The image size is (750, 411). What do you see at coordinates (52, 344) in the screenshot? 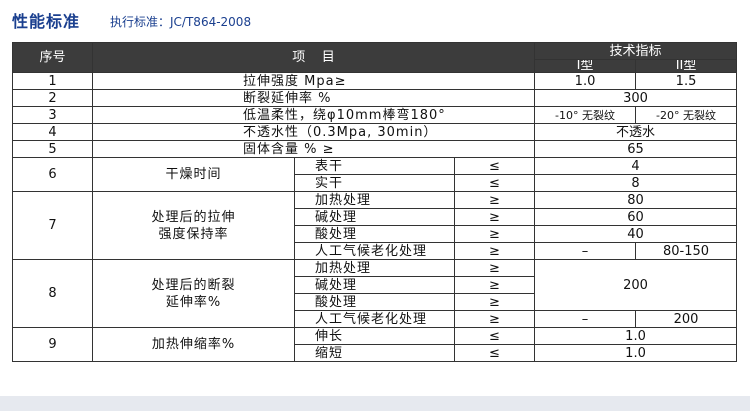
I see `row-no: 9` at bounding box center [52, 344].